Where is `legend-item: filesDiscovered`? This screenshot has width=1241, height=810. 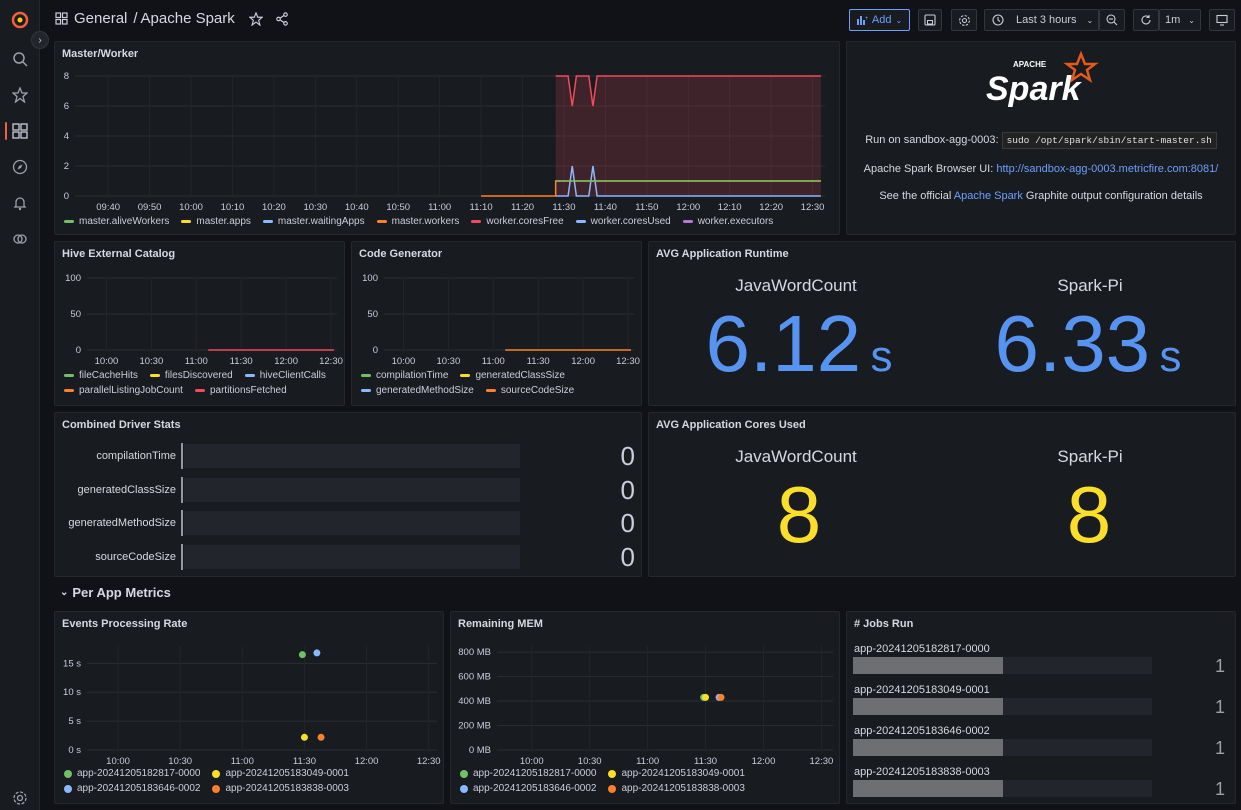 legend-item: filesDiscovered is located at coordinates (191, 375).